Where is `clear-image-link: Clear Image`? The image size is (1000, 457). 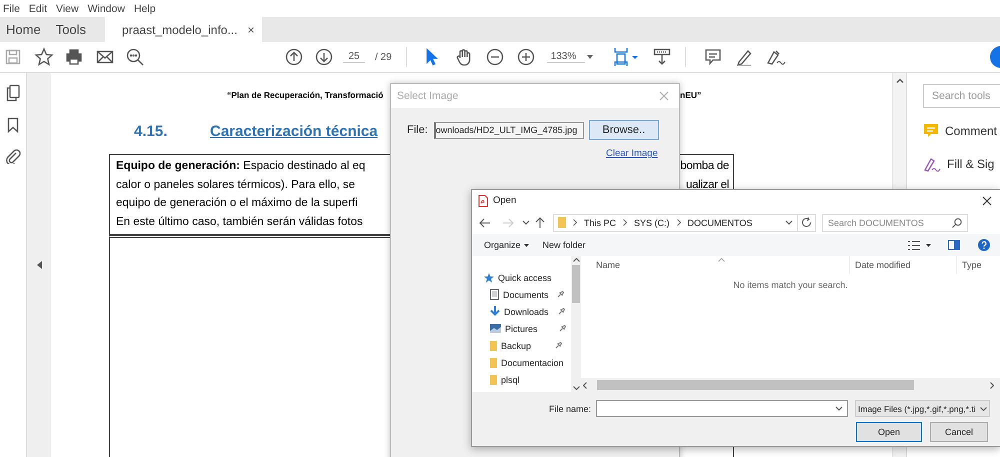 clear-image-link: Clear Image is located at coordinates (632, 153).